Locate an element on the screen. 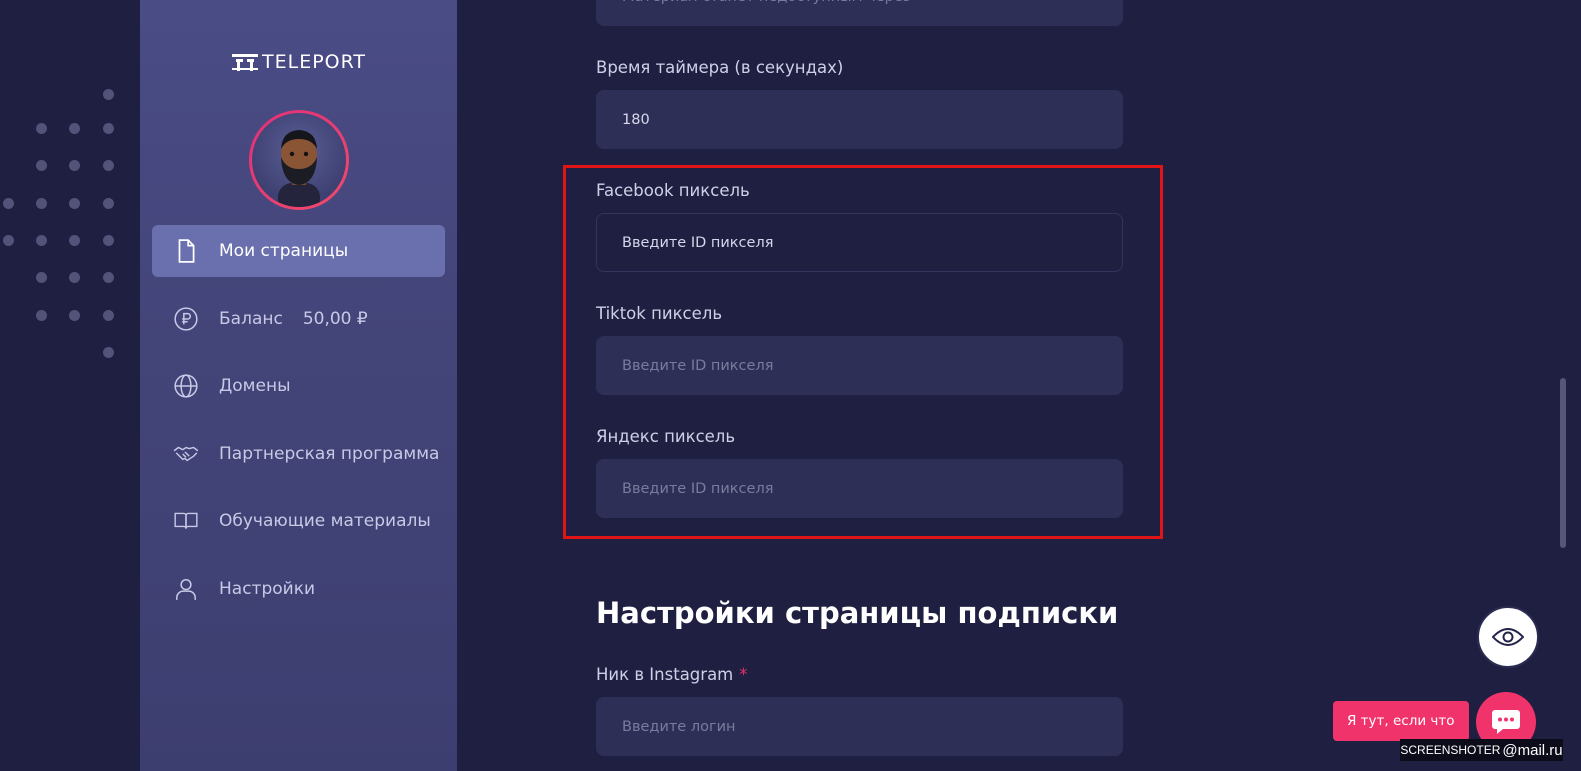 This screenshot has height=771, width=1581. instagram-label-text: Ник в Instagram is located at coordinates (665, 674).